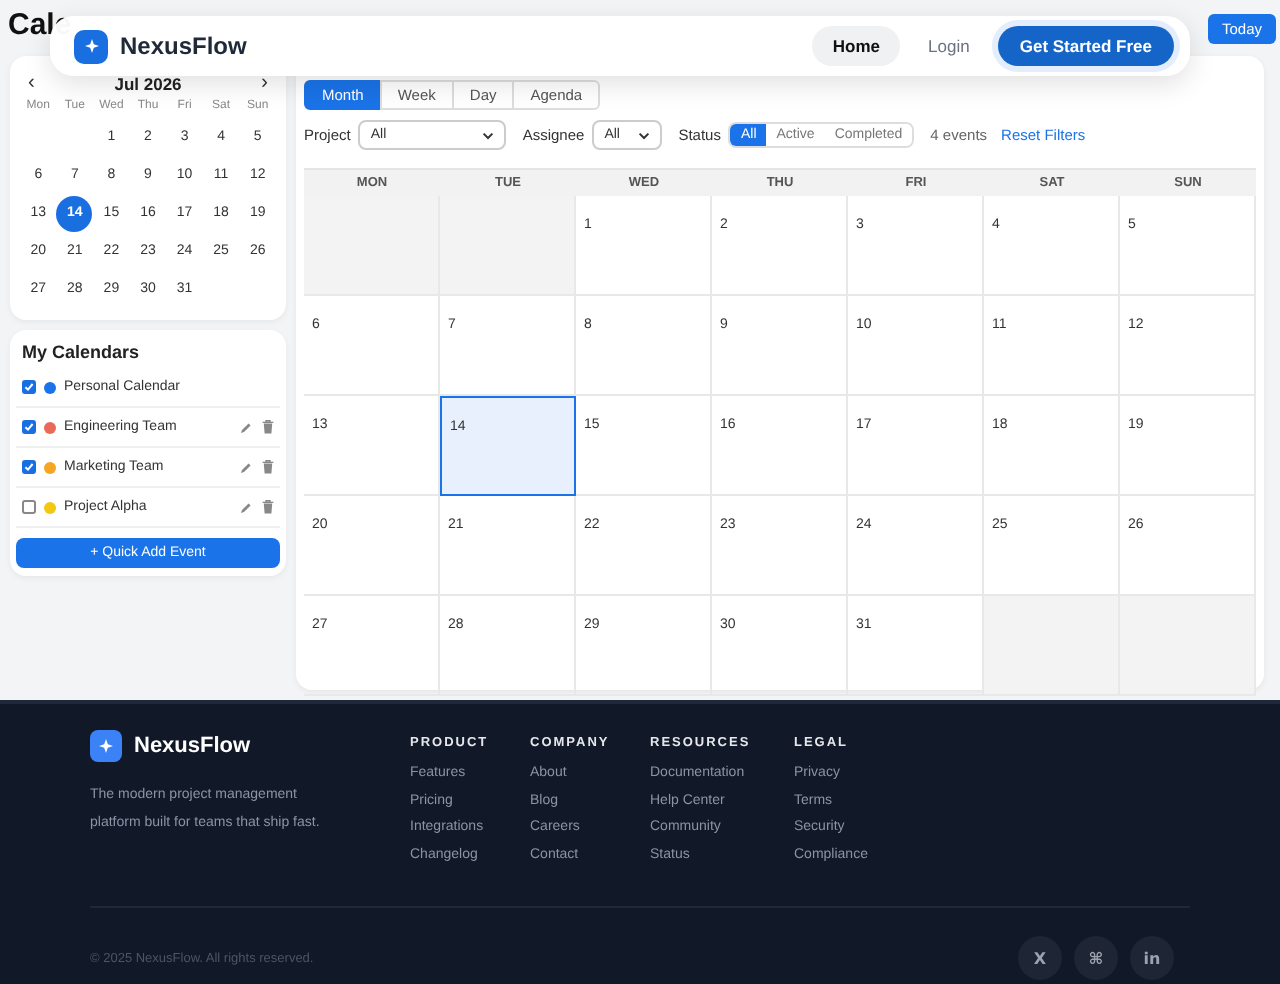 This screenshot has height=984, width=1280. I want to click on social-link: ⌘, so click(1096, 958).